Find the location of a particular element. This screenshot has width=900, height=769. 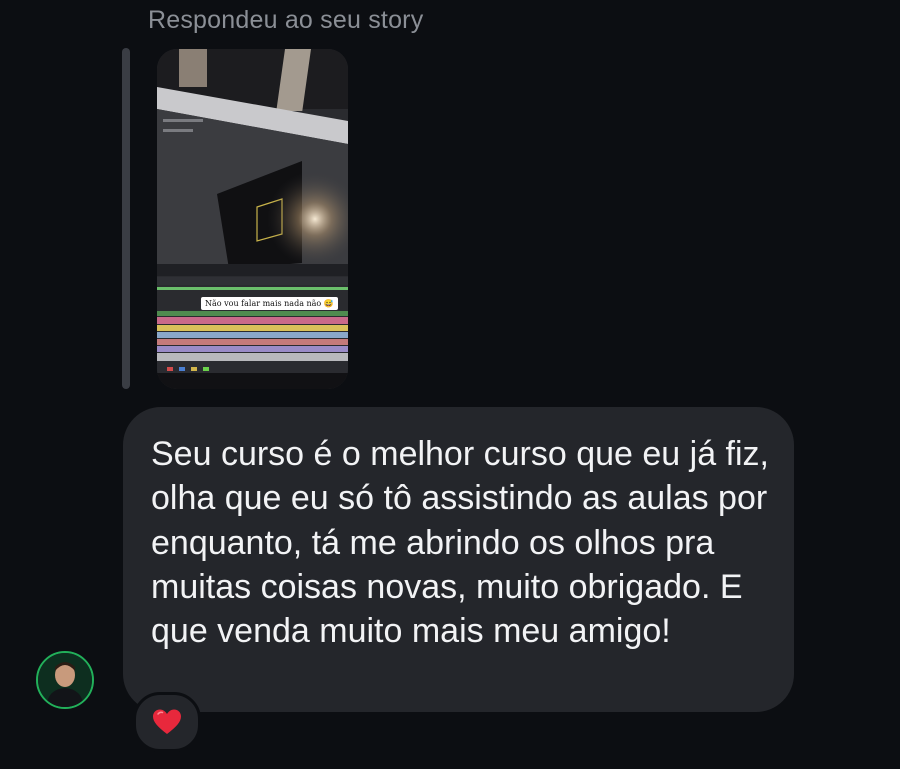

avatar-photo is located at coordinates (65, 680).